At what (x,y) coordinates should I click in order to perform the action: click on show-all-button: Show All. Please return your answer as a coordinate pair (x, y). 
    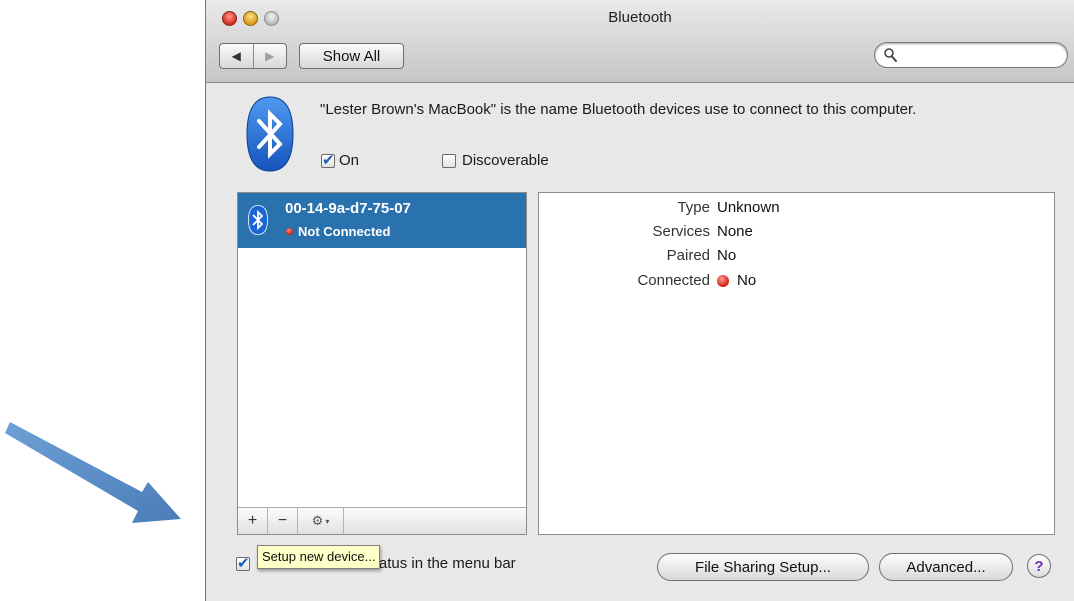
    Looking at the image, I should click on (351, 56).